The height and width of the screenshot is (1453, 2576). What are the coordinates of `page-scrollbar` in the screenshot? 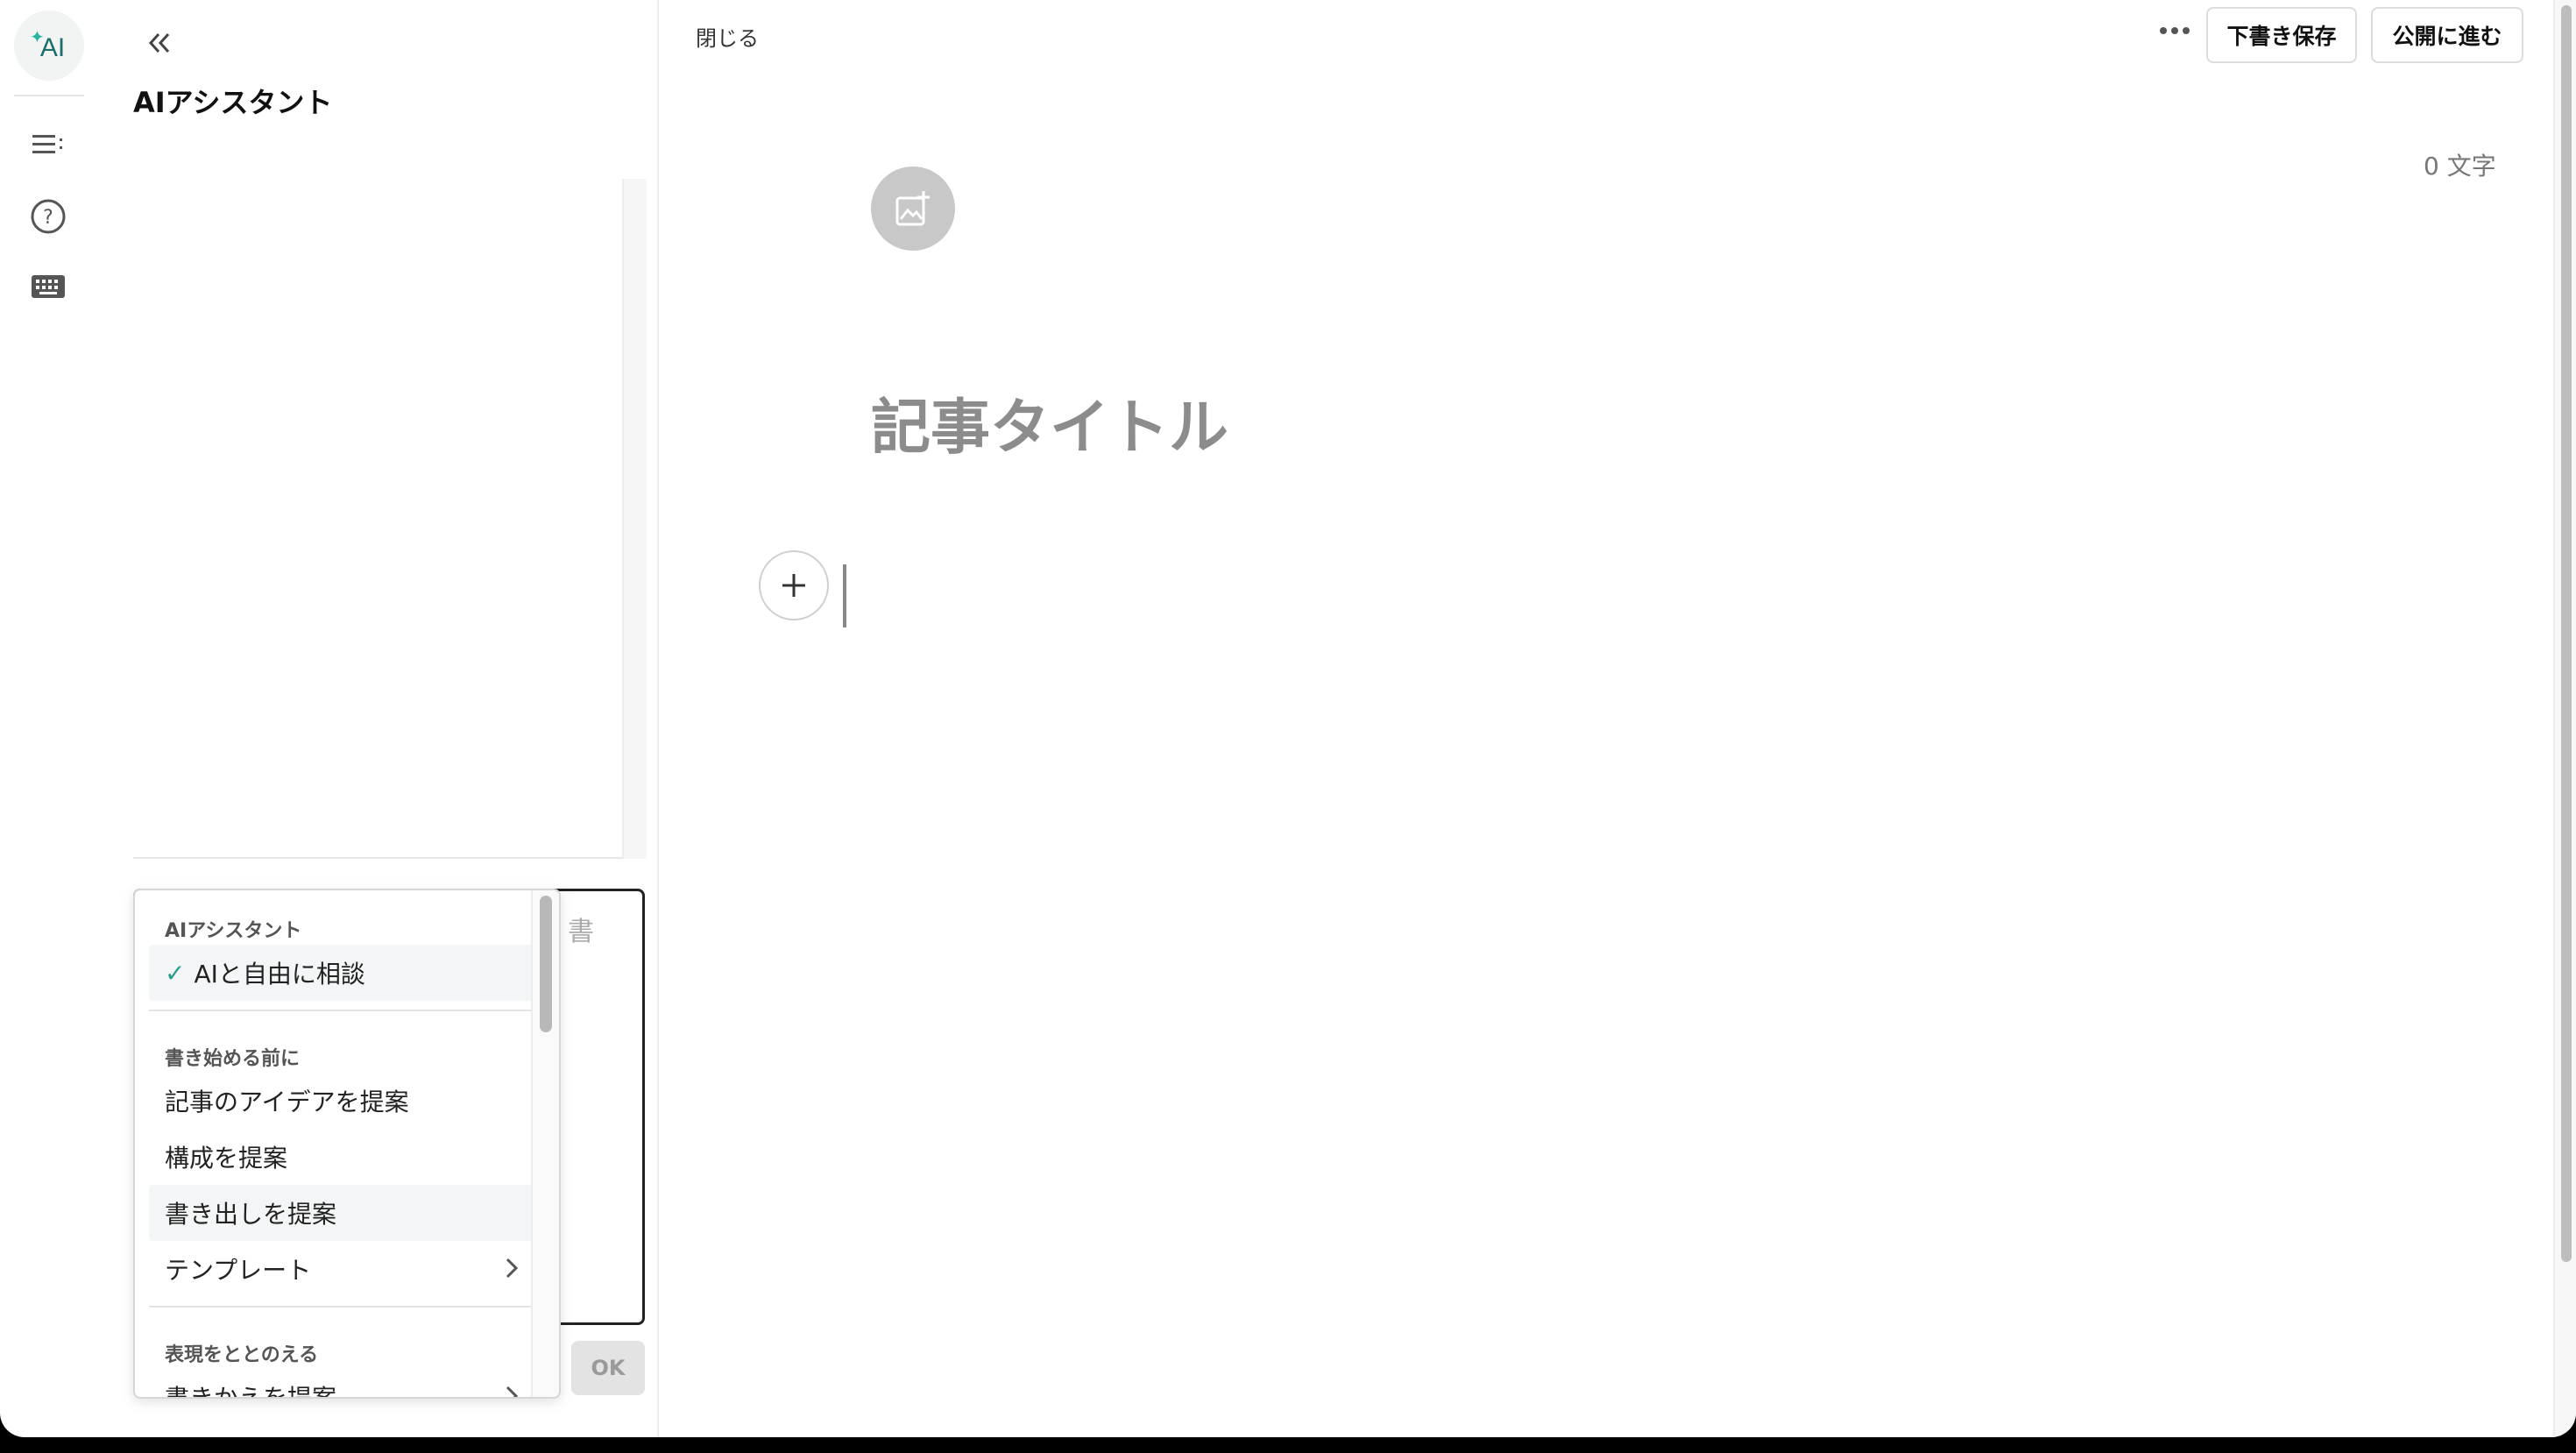 It's located at (2564, 718).